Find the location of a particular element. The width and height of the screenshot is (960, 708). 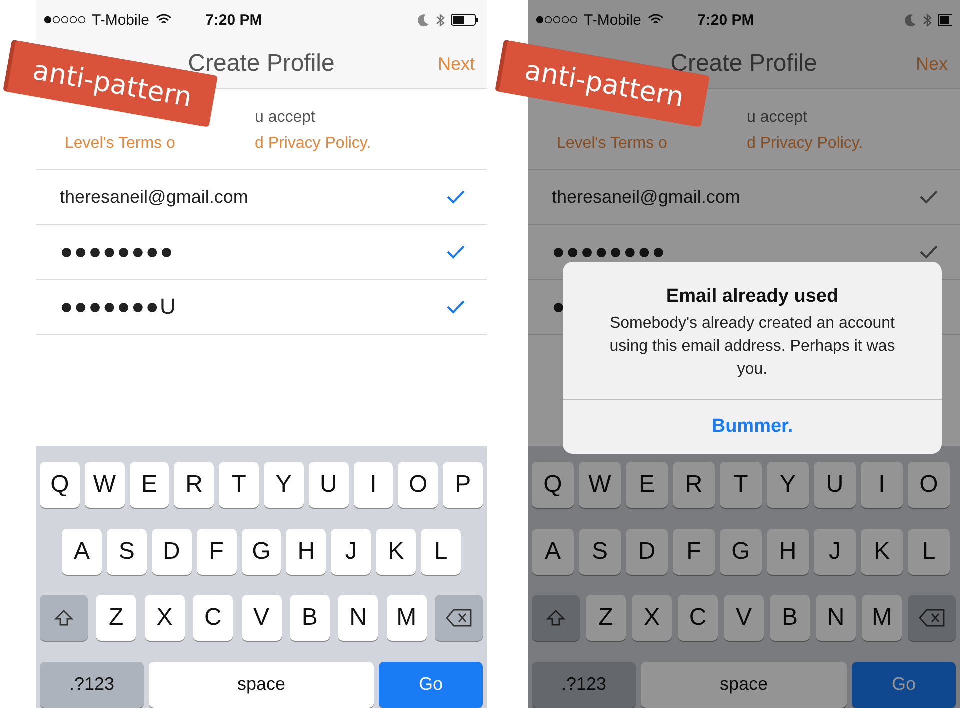

form-field: ●●●●●●●● is located at coordinates (261, 252).